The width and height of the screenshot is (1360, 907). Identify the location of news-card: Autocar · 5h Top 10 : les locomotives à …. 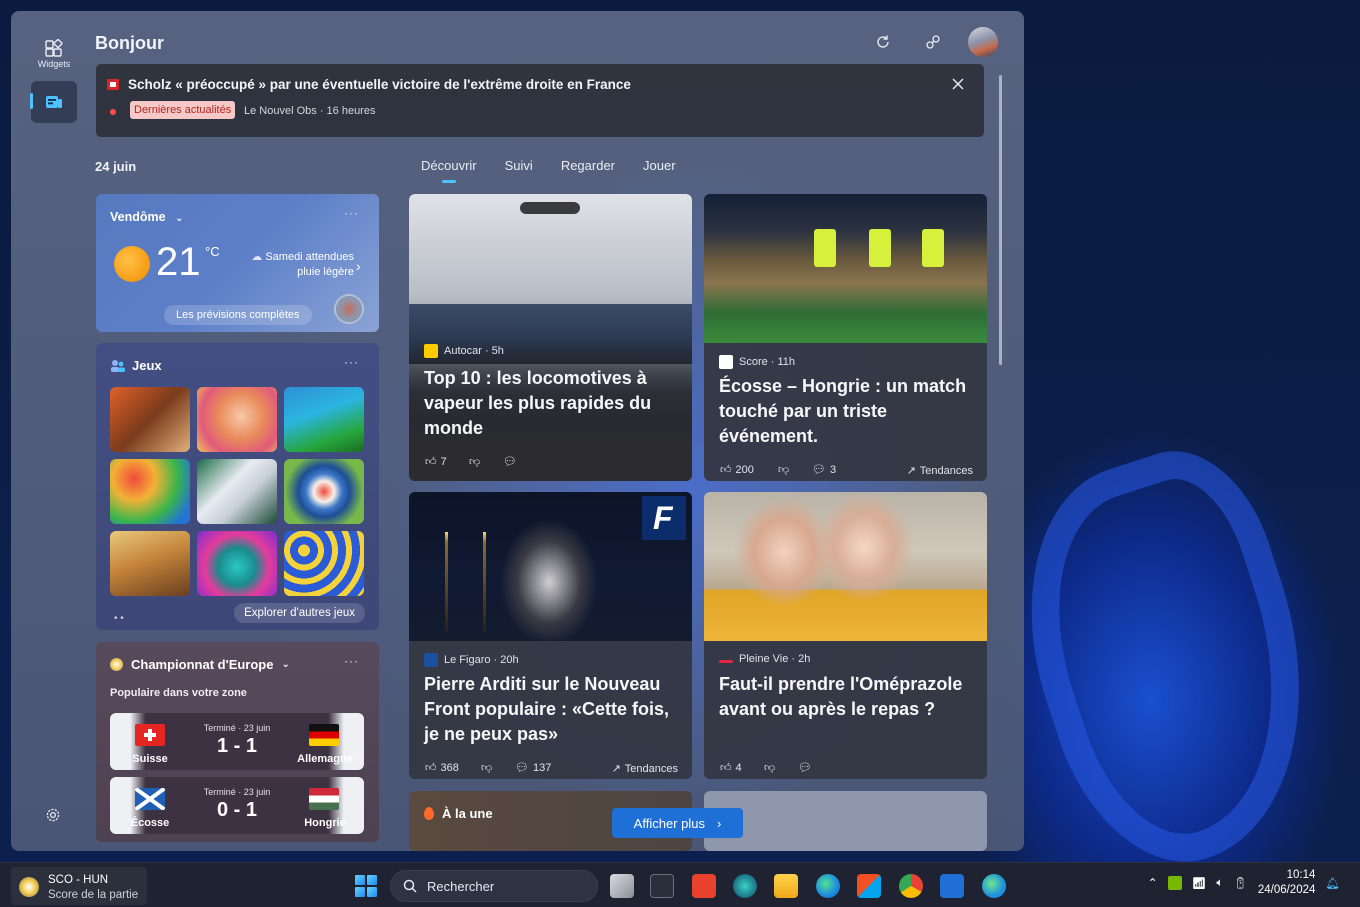
(550, 337).